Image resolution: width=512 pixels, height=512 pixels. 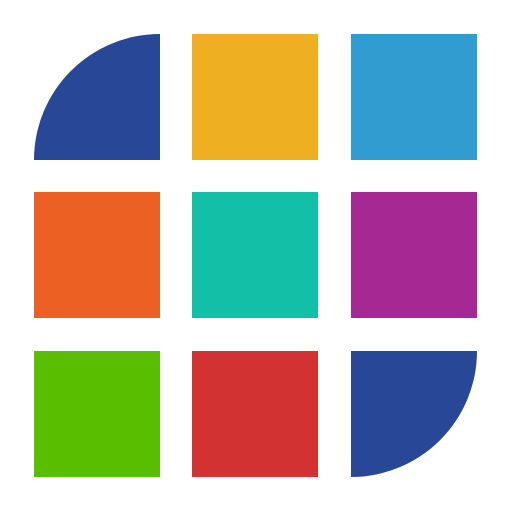 What do you see at coordinates (255, 97) in the screenshot?
I see `tile-top-middle` at bounding box center [255, 97].